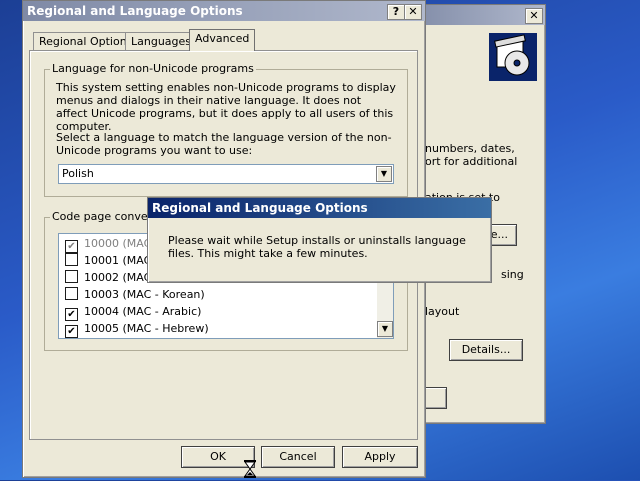  Describe the element at coordinates (226, 174) in the screenshot. I see `language-dropdown: Polish ▼` at that location.